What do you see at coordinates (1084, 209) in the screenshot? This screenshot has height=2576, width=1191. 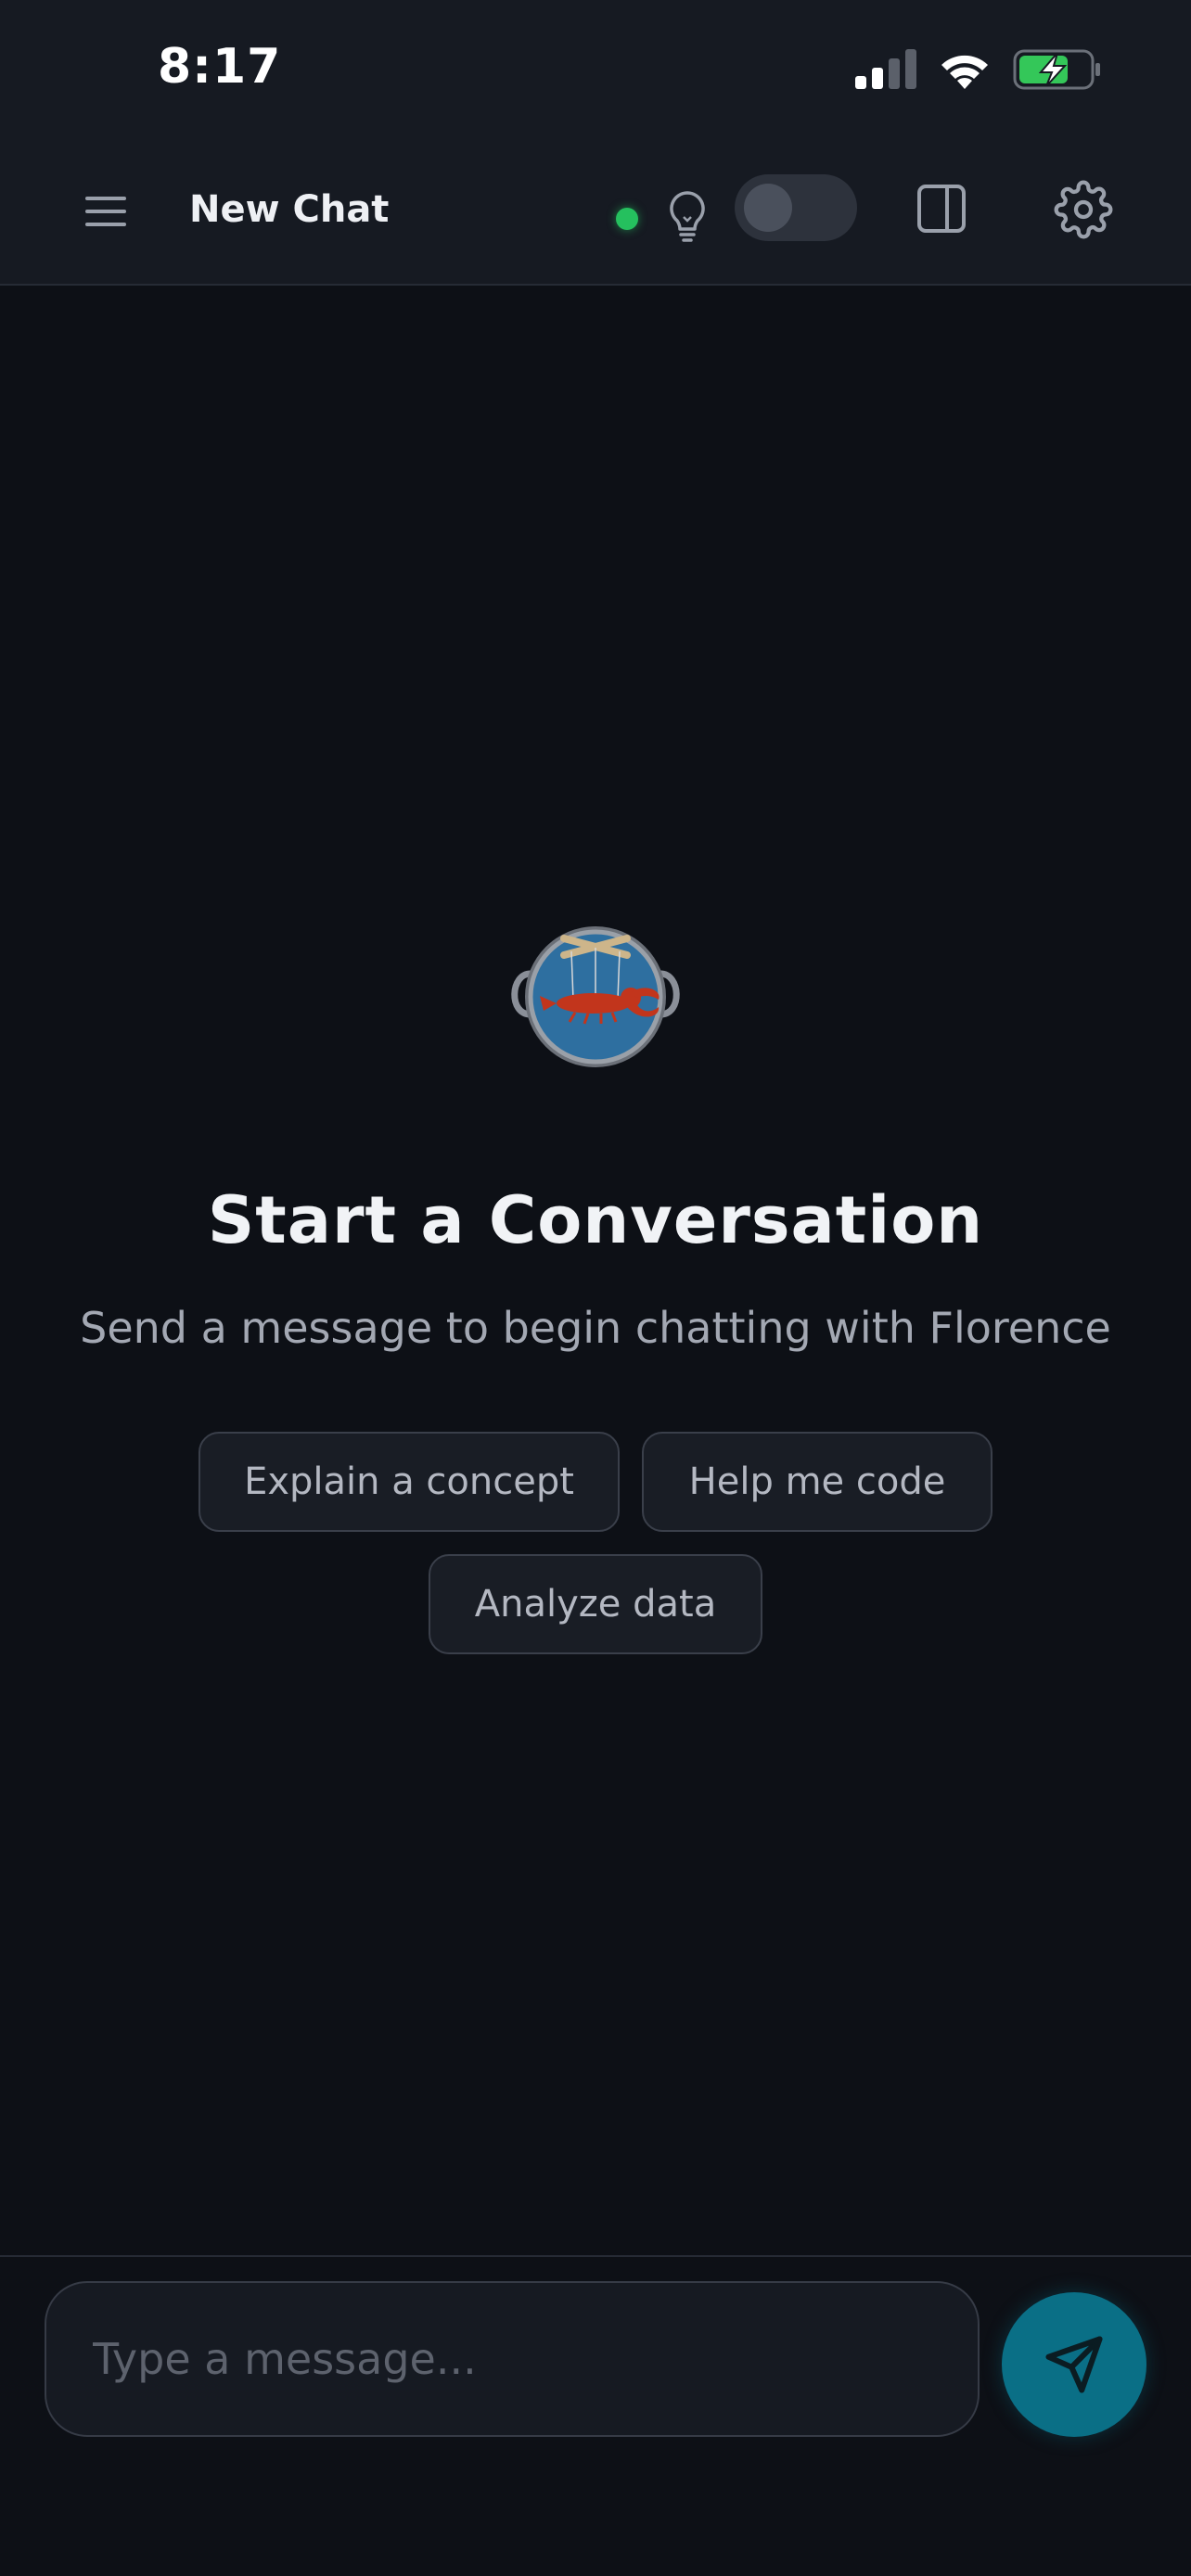 I see `gear-icon` at bounding box center [1084, 209].